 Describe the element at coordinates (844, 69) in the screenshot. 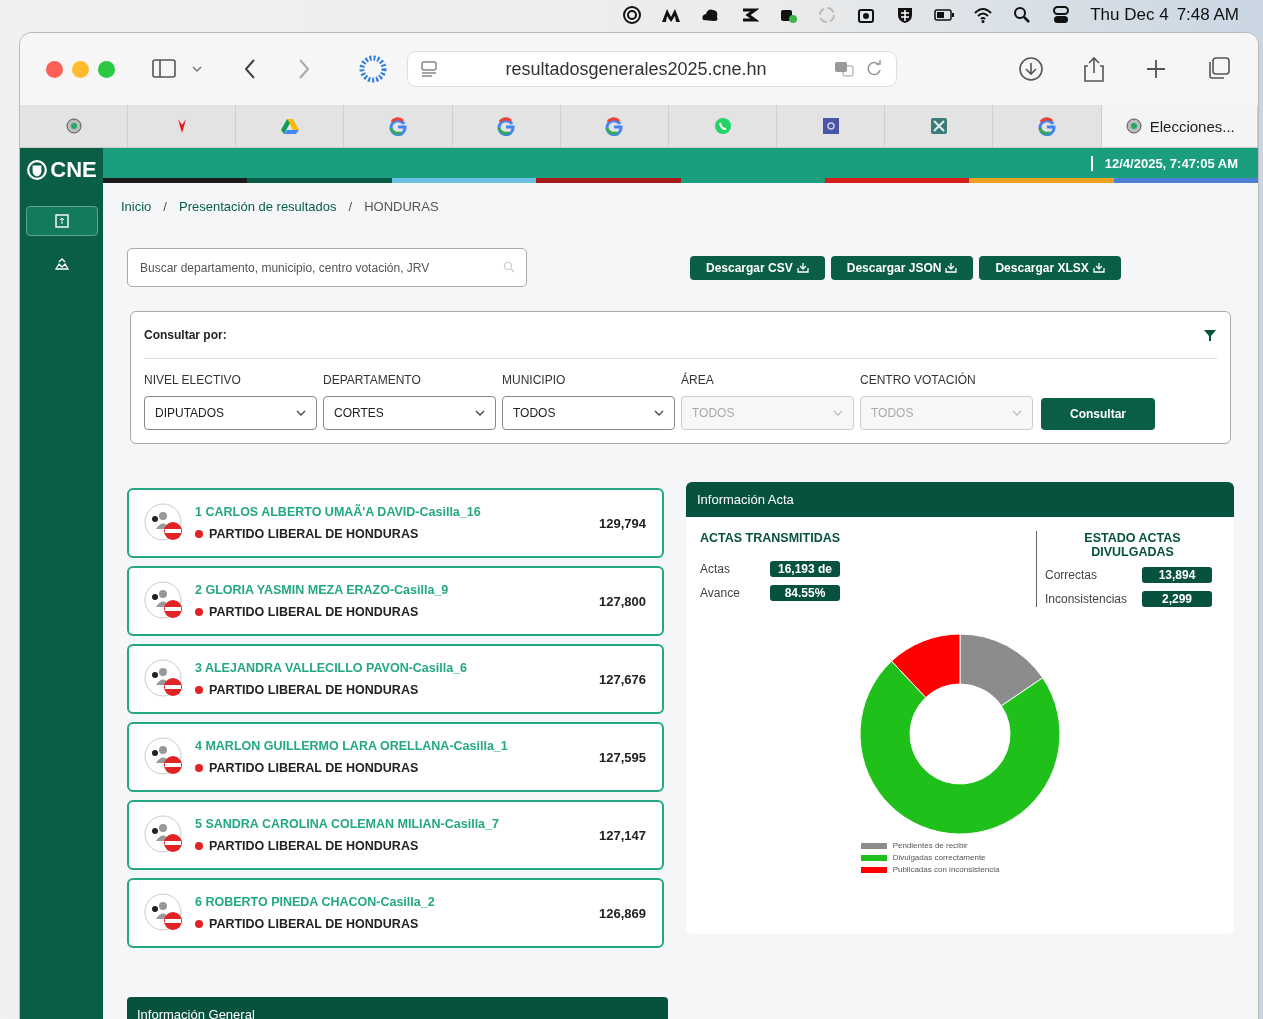

I see `translate-icon` at that location.